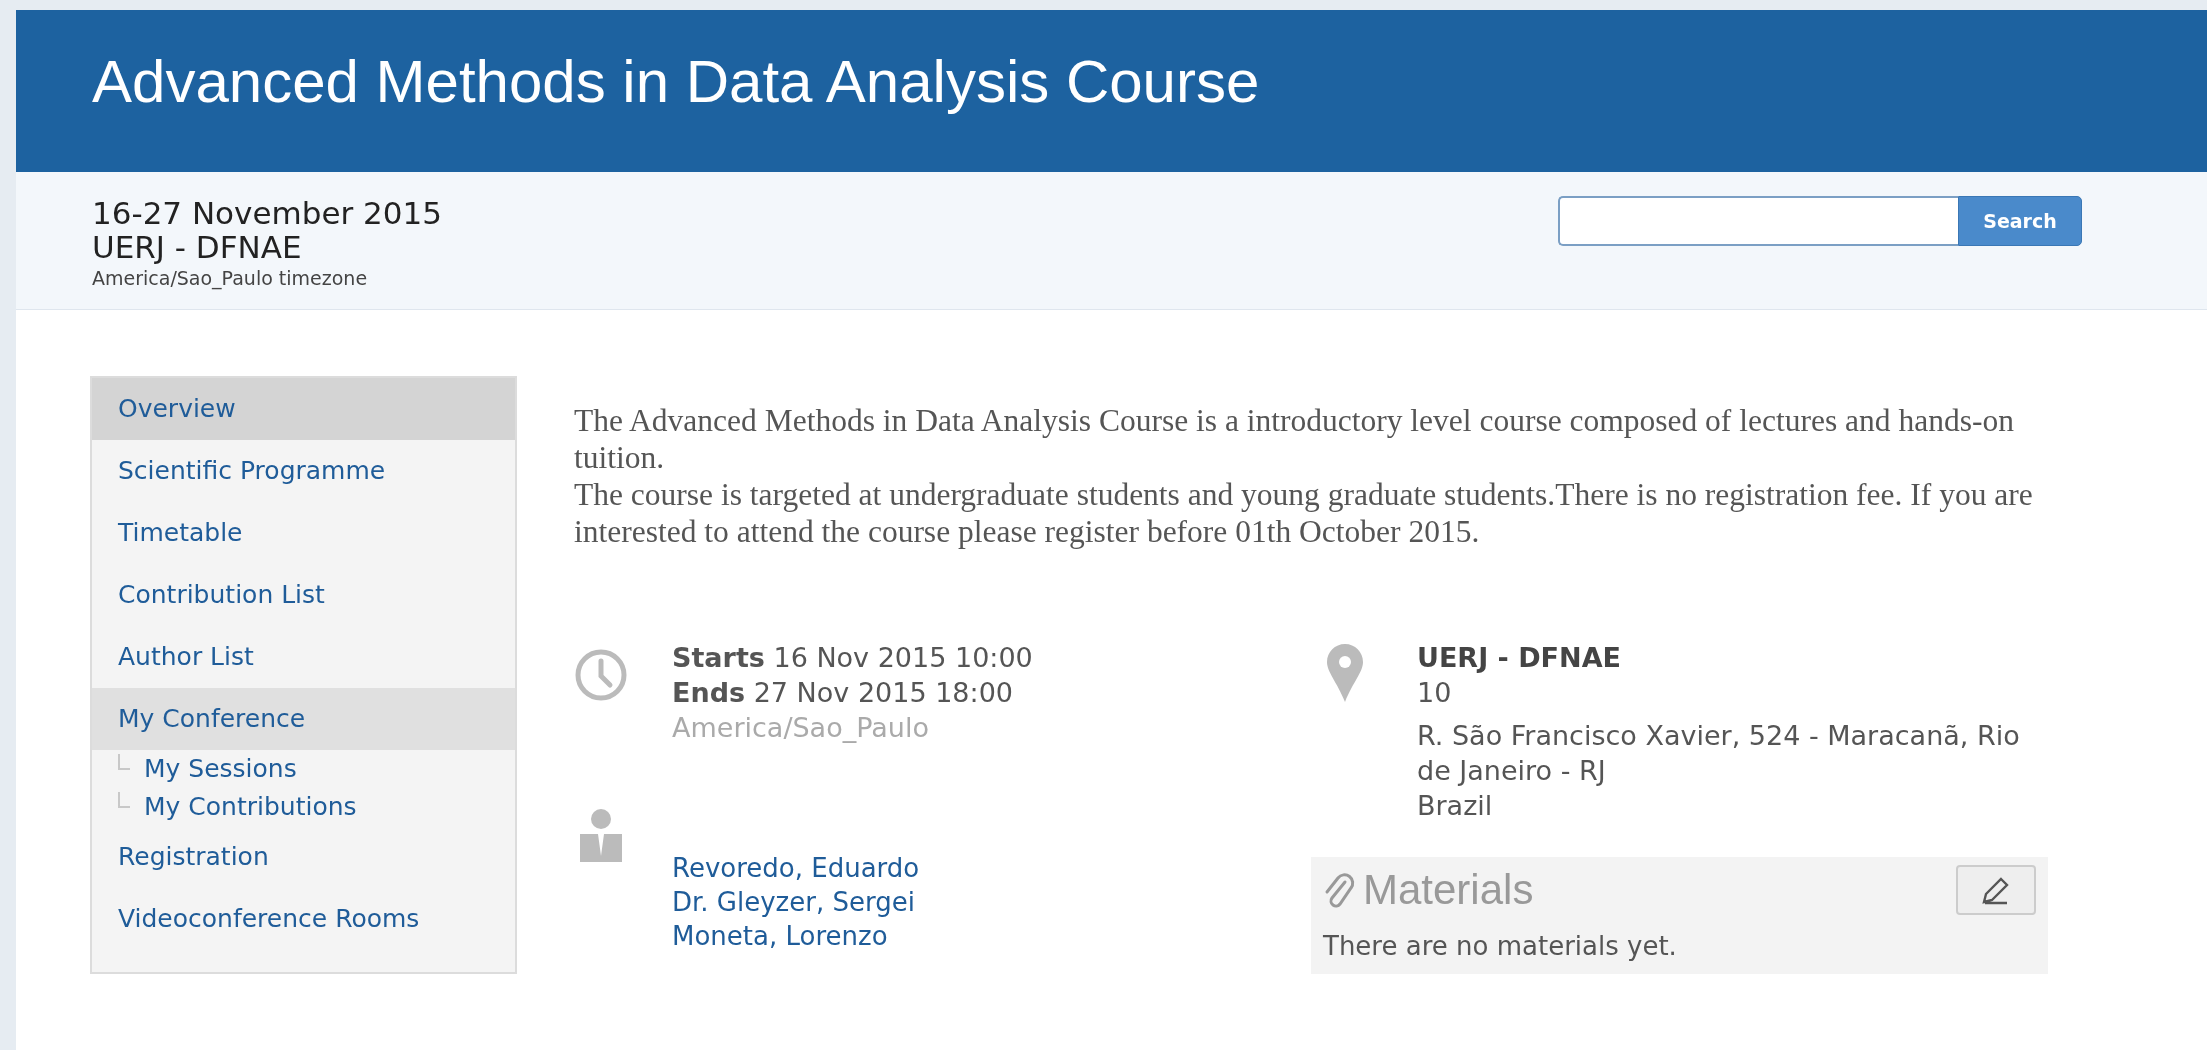  What do you see at coordinates (1435, 693) in the screenshot?
I see `room-number: 10` at bounding box center [1435, 693].